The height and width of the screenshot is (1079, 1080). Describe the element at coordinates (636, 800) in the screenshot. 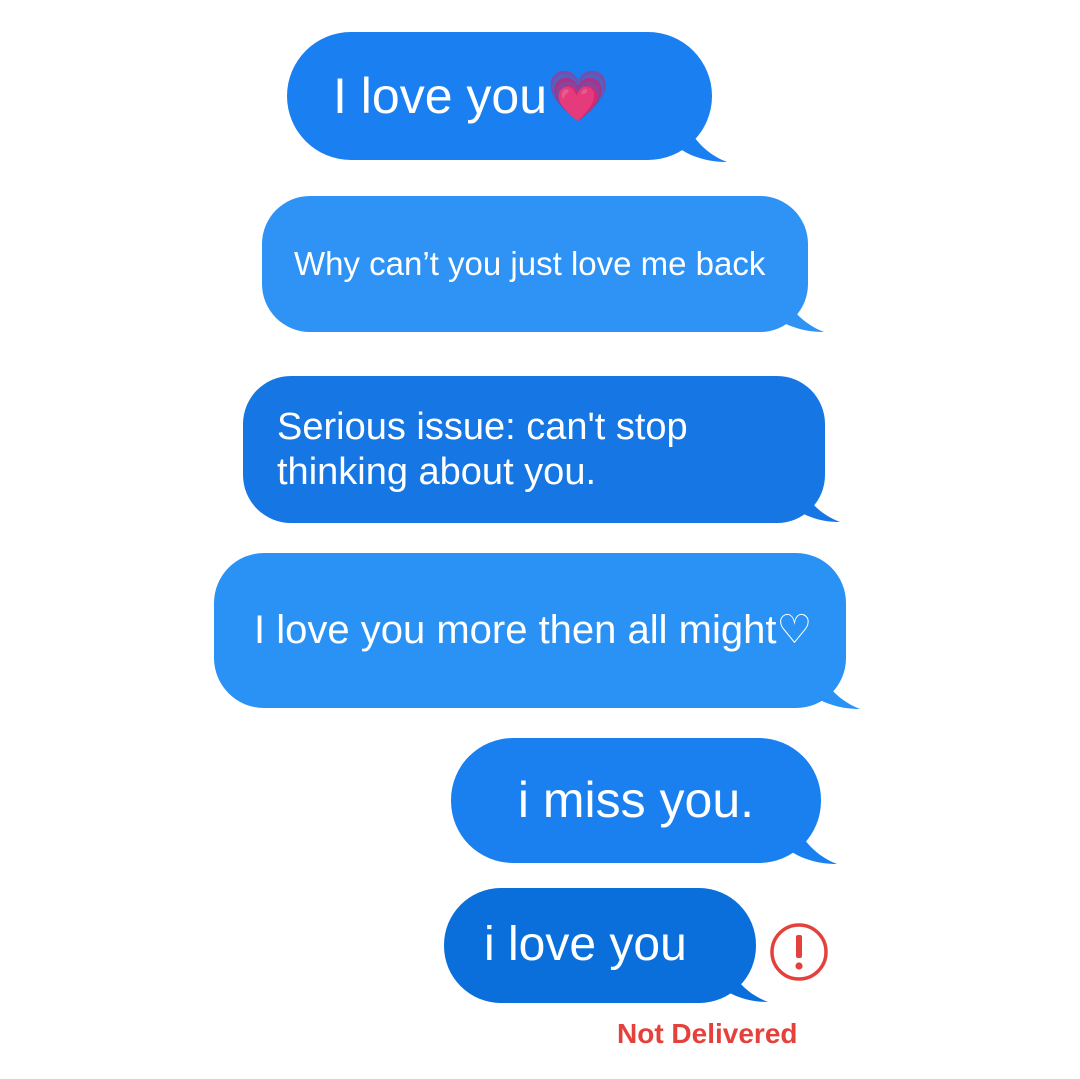

I see `message-text: i miss you.` at that location.